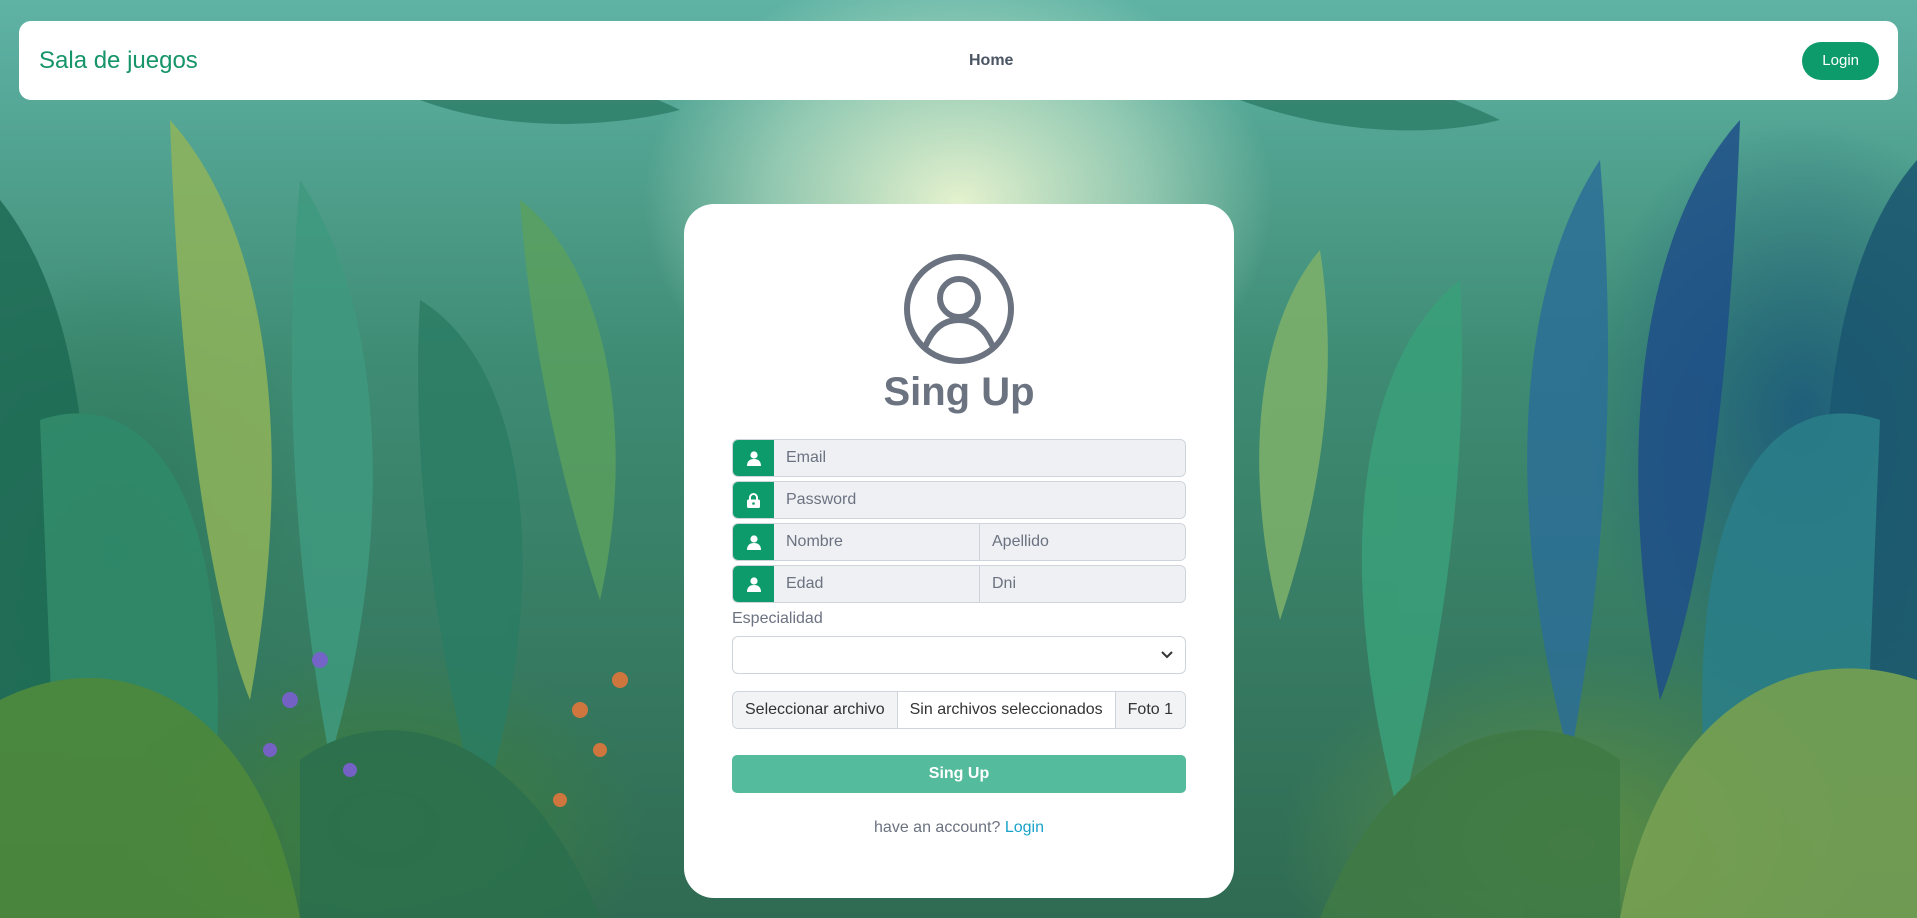  I want to click on file-status-text: Sin archivos seleccionados, so click(1006, 710).